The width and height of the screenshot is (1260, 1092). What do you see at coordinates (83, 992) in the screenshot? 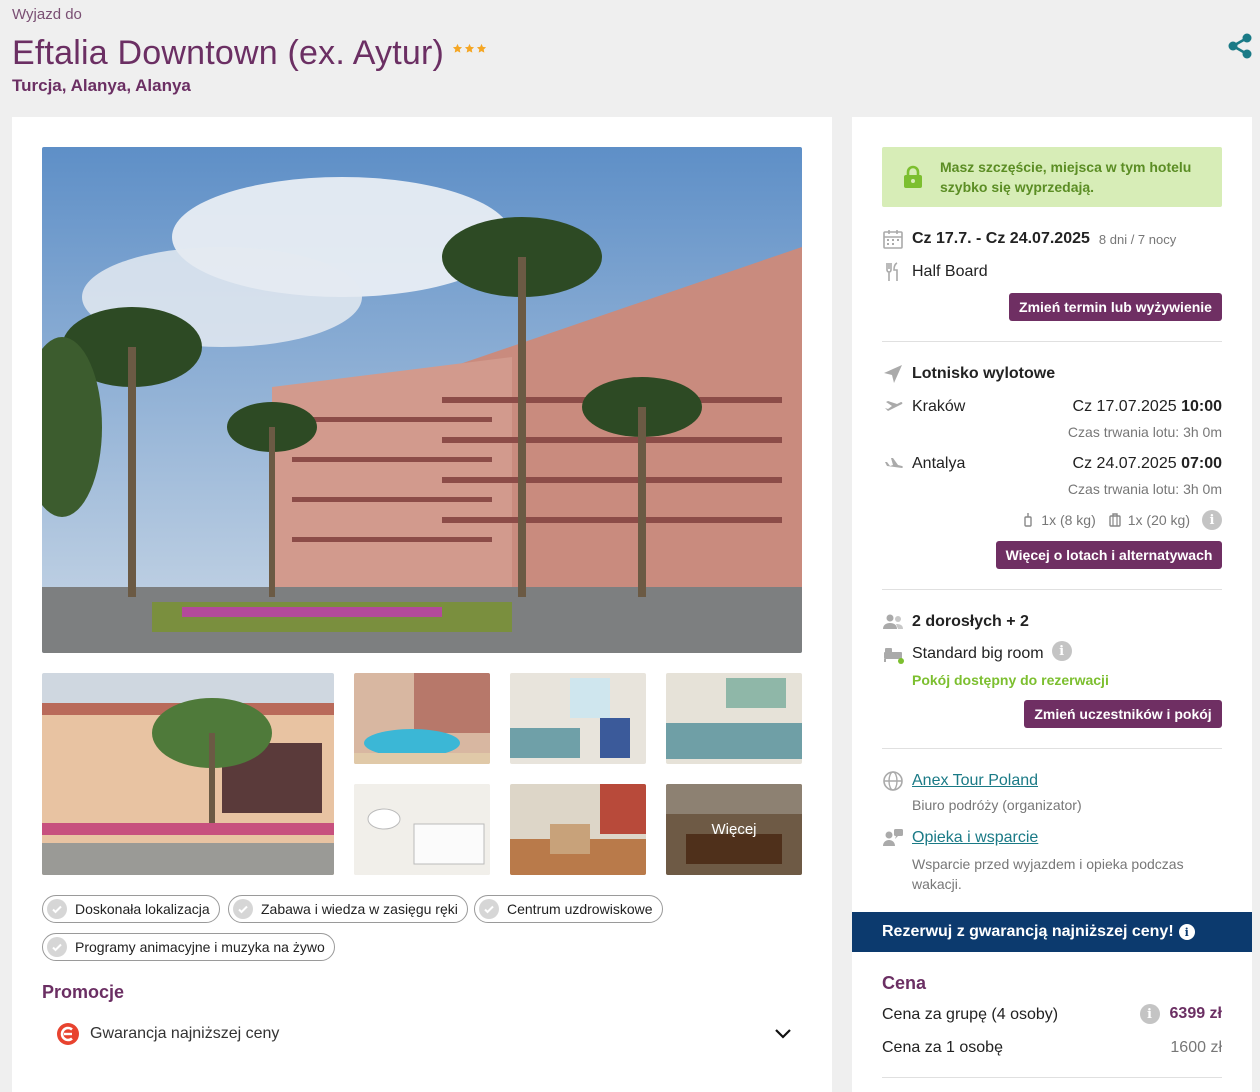
I see `promotions-title: Promocje` at bounding box center [83, 992].